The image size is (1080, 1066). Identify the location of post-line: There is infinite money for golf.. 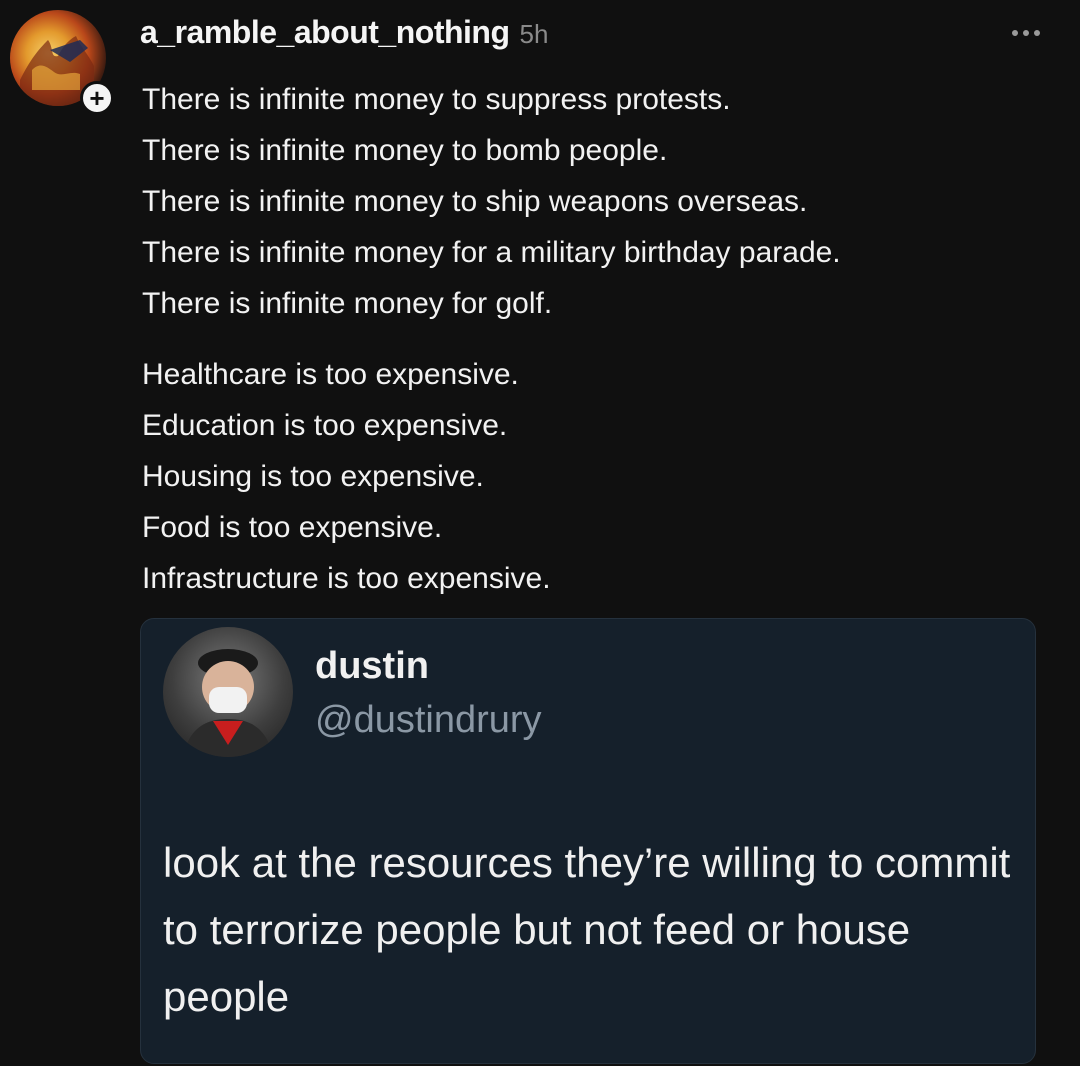
(347, 303).